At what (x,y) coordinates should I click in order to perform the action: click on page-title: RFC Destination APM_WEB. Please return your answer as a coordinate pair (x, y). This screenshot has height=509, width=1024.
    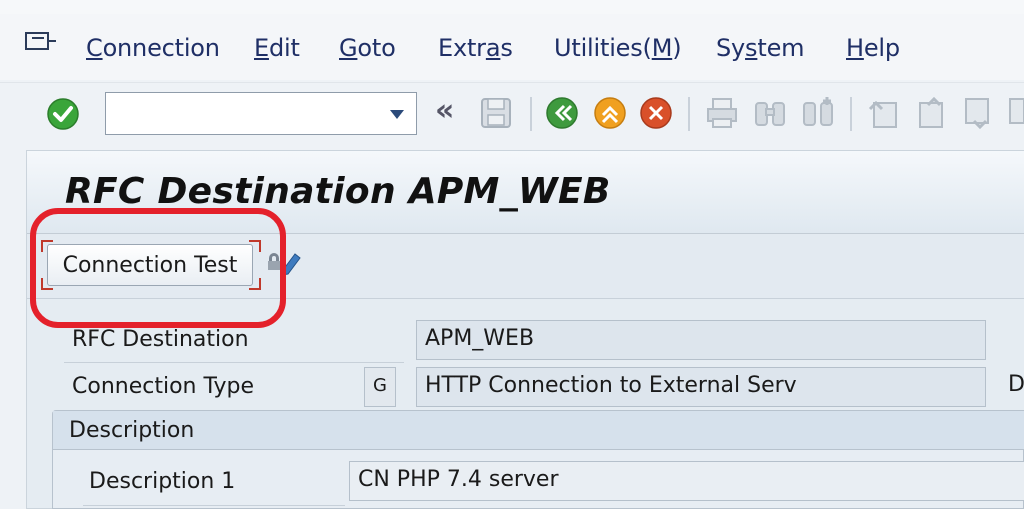
    Looking at the image, I should click on (338, 191).